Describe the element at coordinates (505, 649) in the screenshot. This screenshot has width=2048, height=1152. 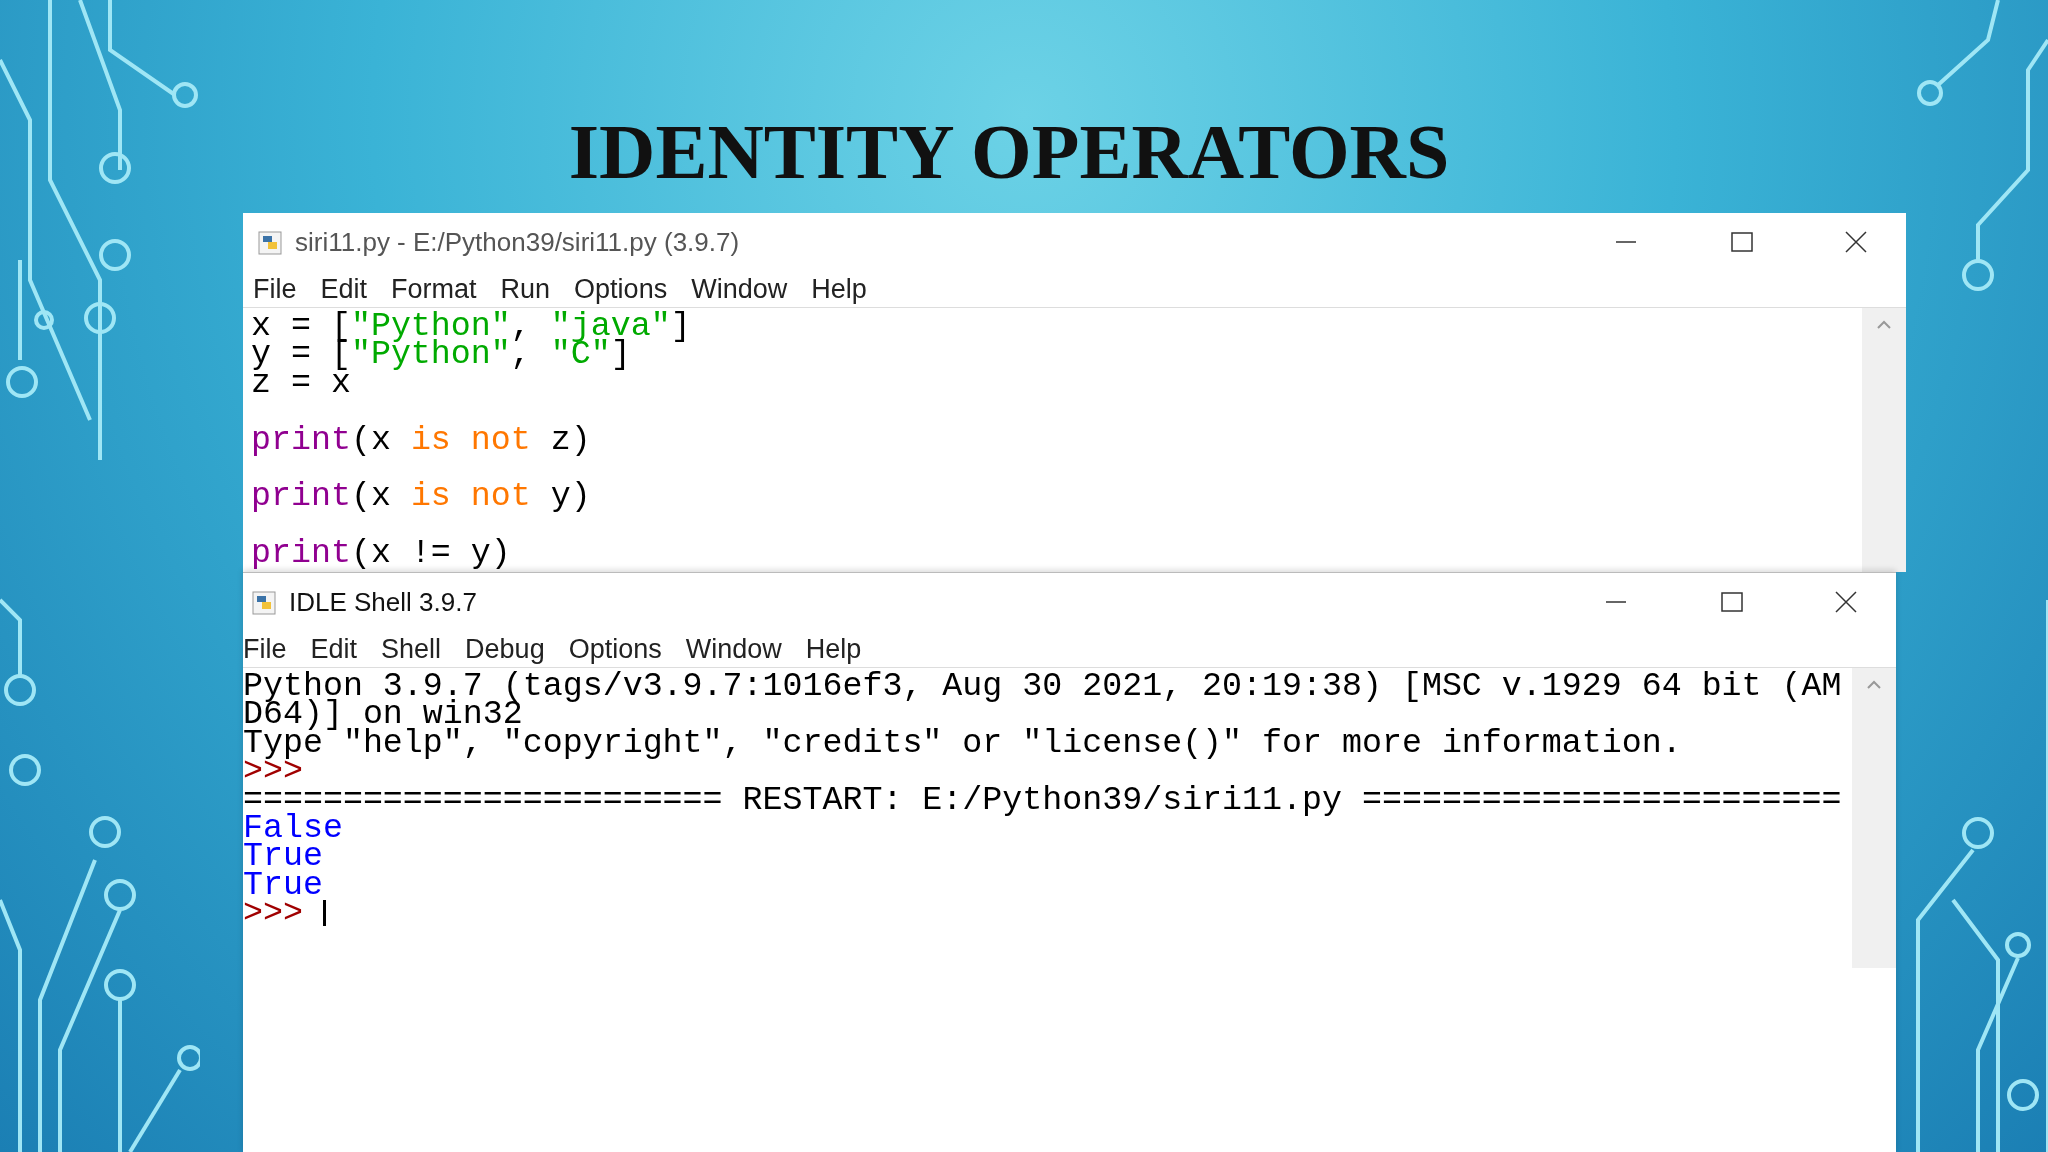
I see `menu-item: Debug` at that location.